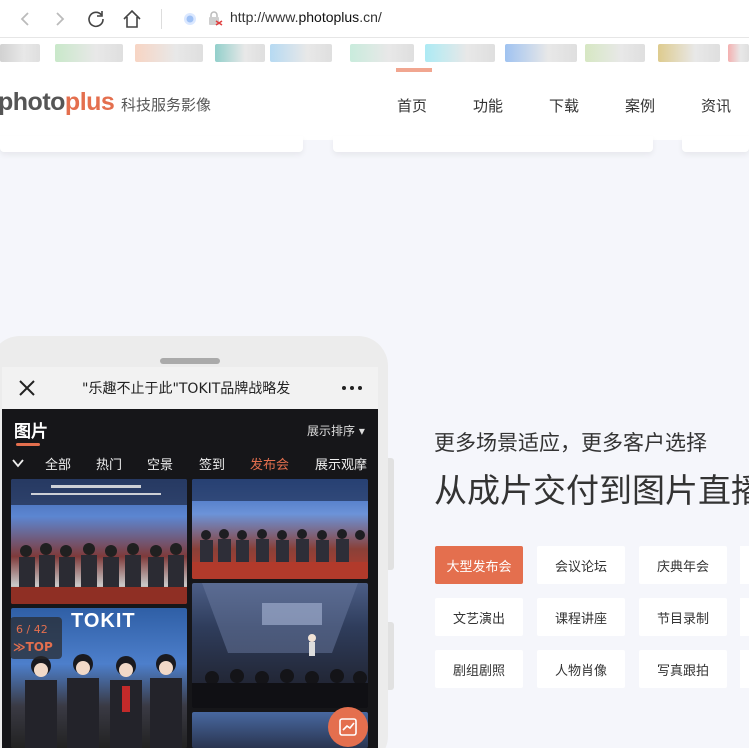 This screenshot has height=748, width=749. What do you see at coordinates (58, 463) in the screenshot?
I see `category-all: 全部` at bounding box center [58, 463].